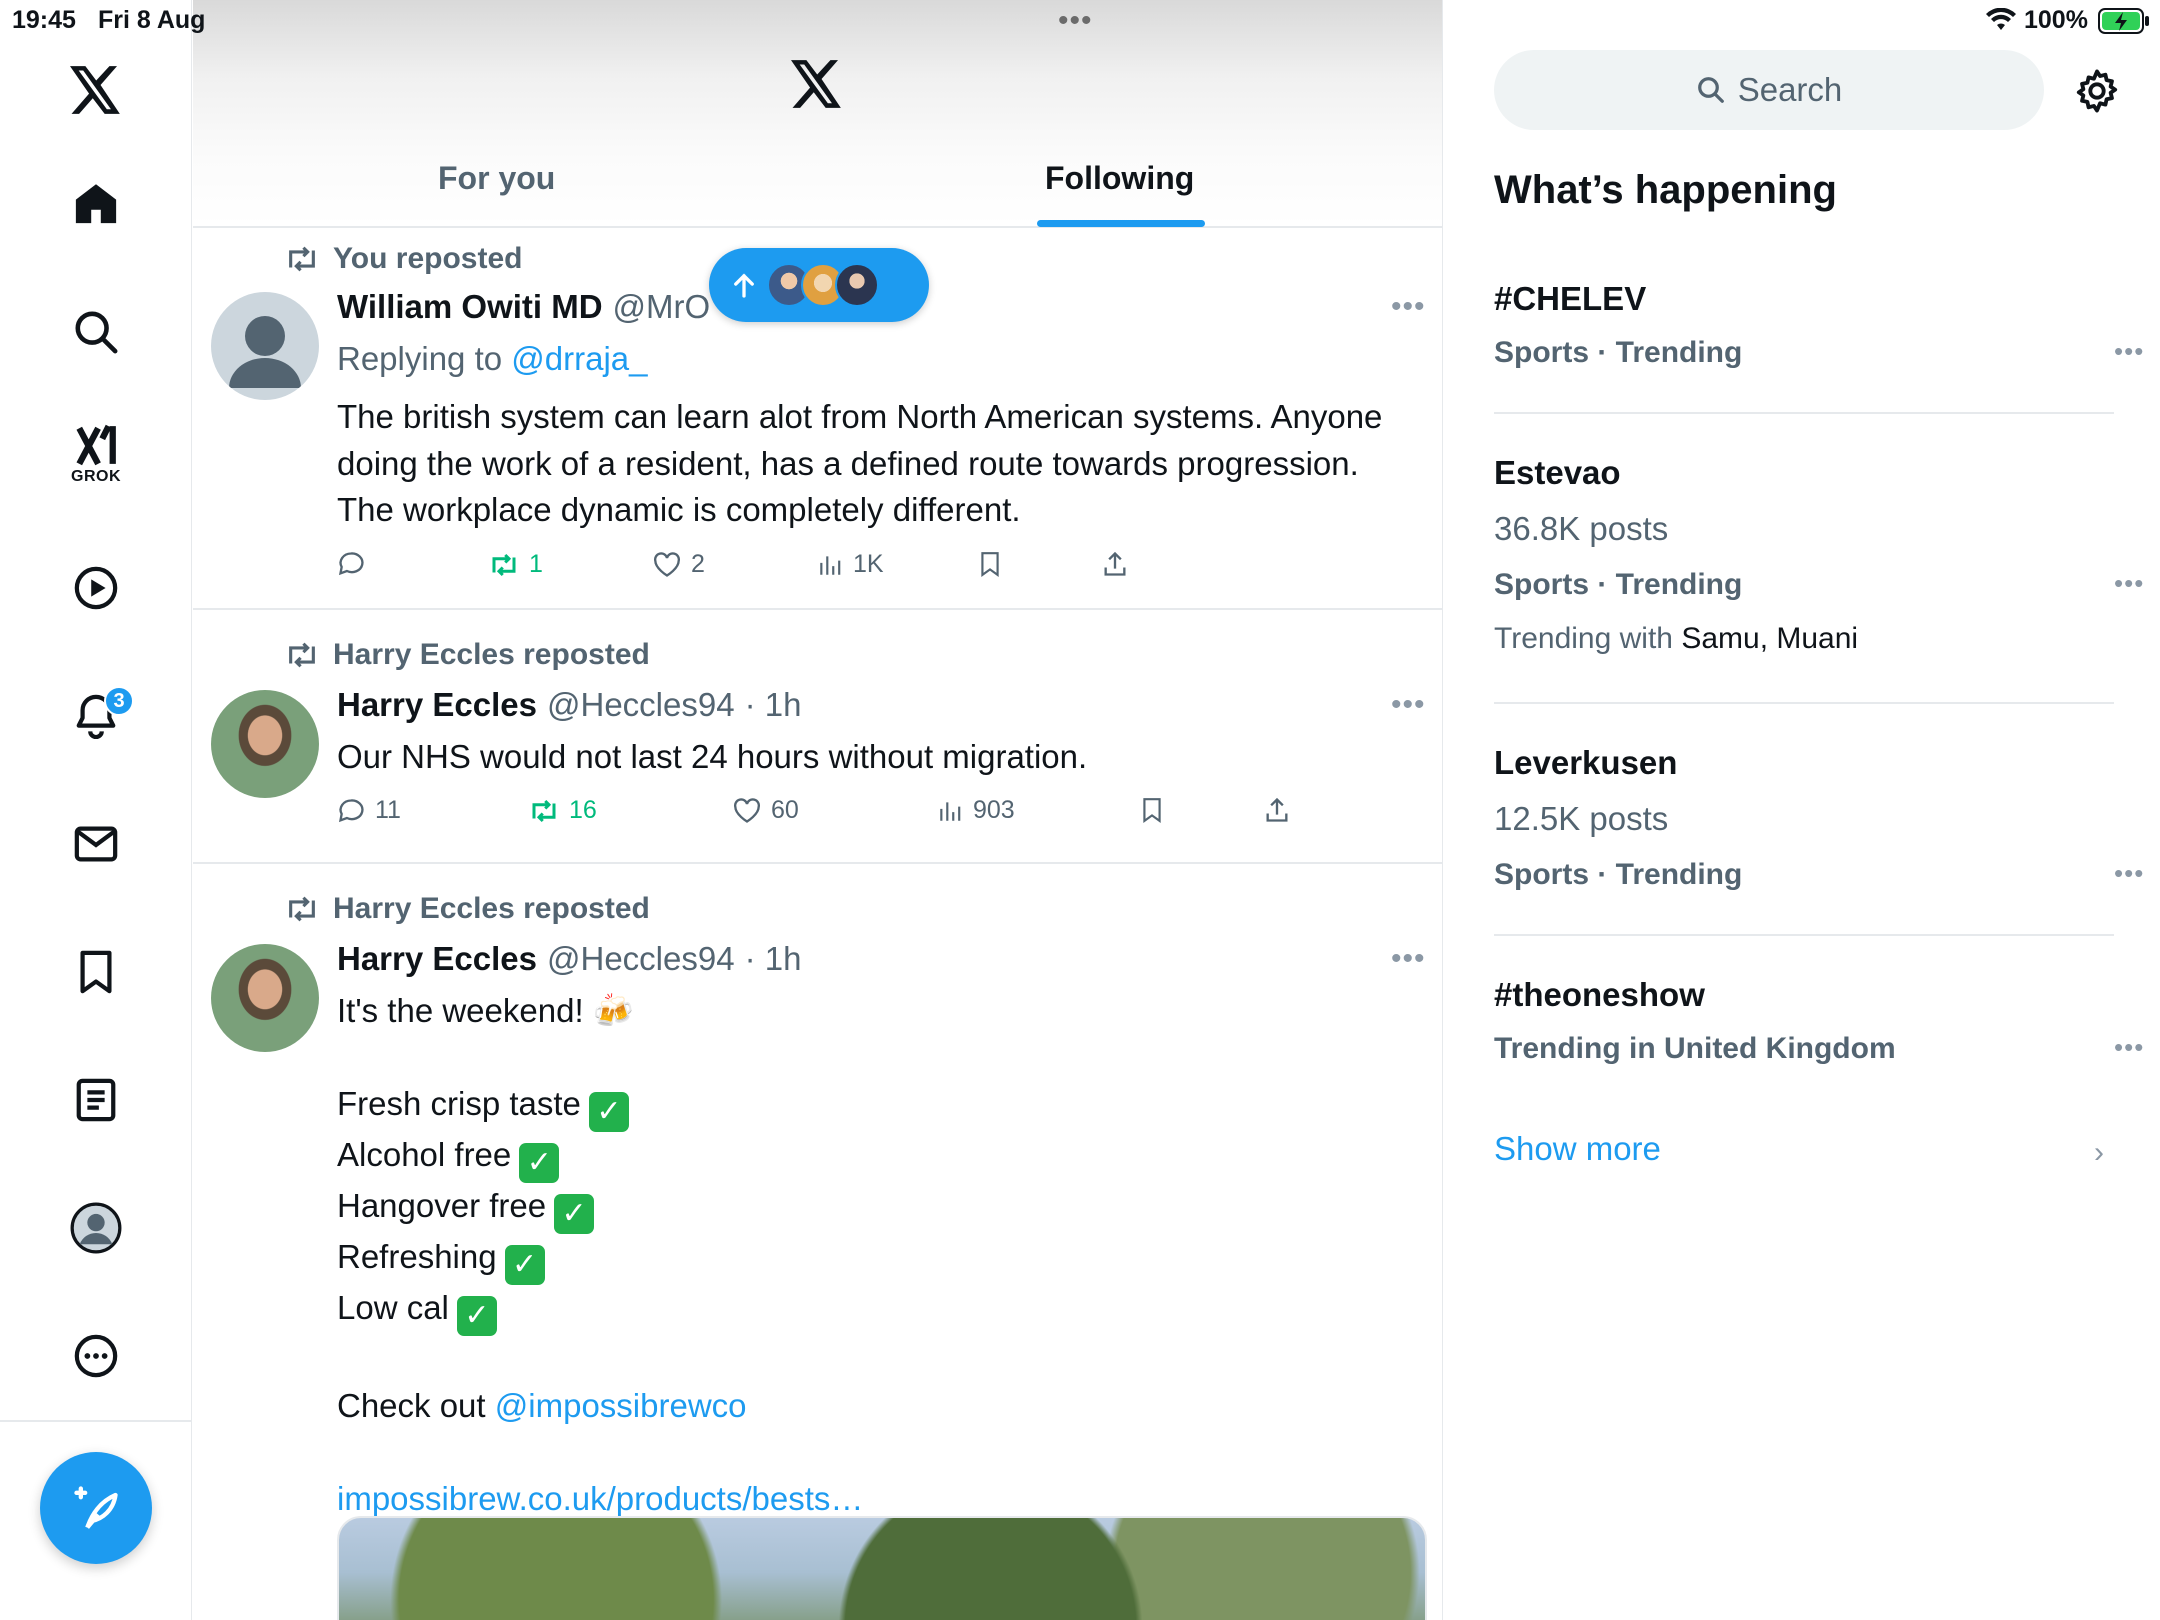 The height and width of the screenshot is (1620, 2160). Describe the element at coordinates (667, 564) in the screenshot. I see `heart-icon` at that location.